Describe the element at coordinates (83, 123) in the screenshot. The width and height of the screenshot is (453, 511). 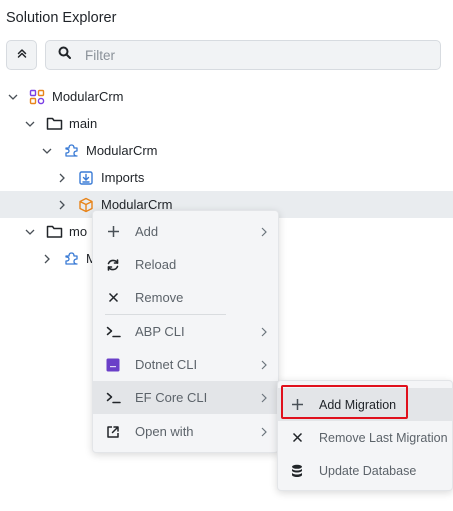
I see `tree-item-label: main` at that location.